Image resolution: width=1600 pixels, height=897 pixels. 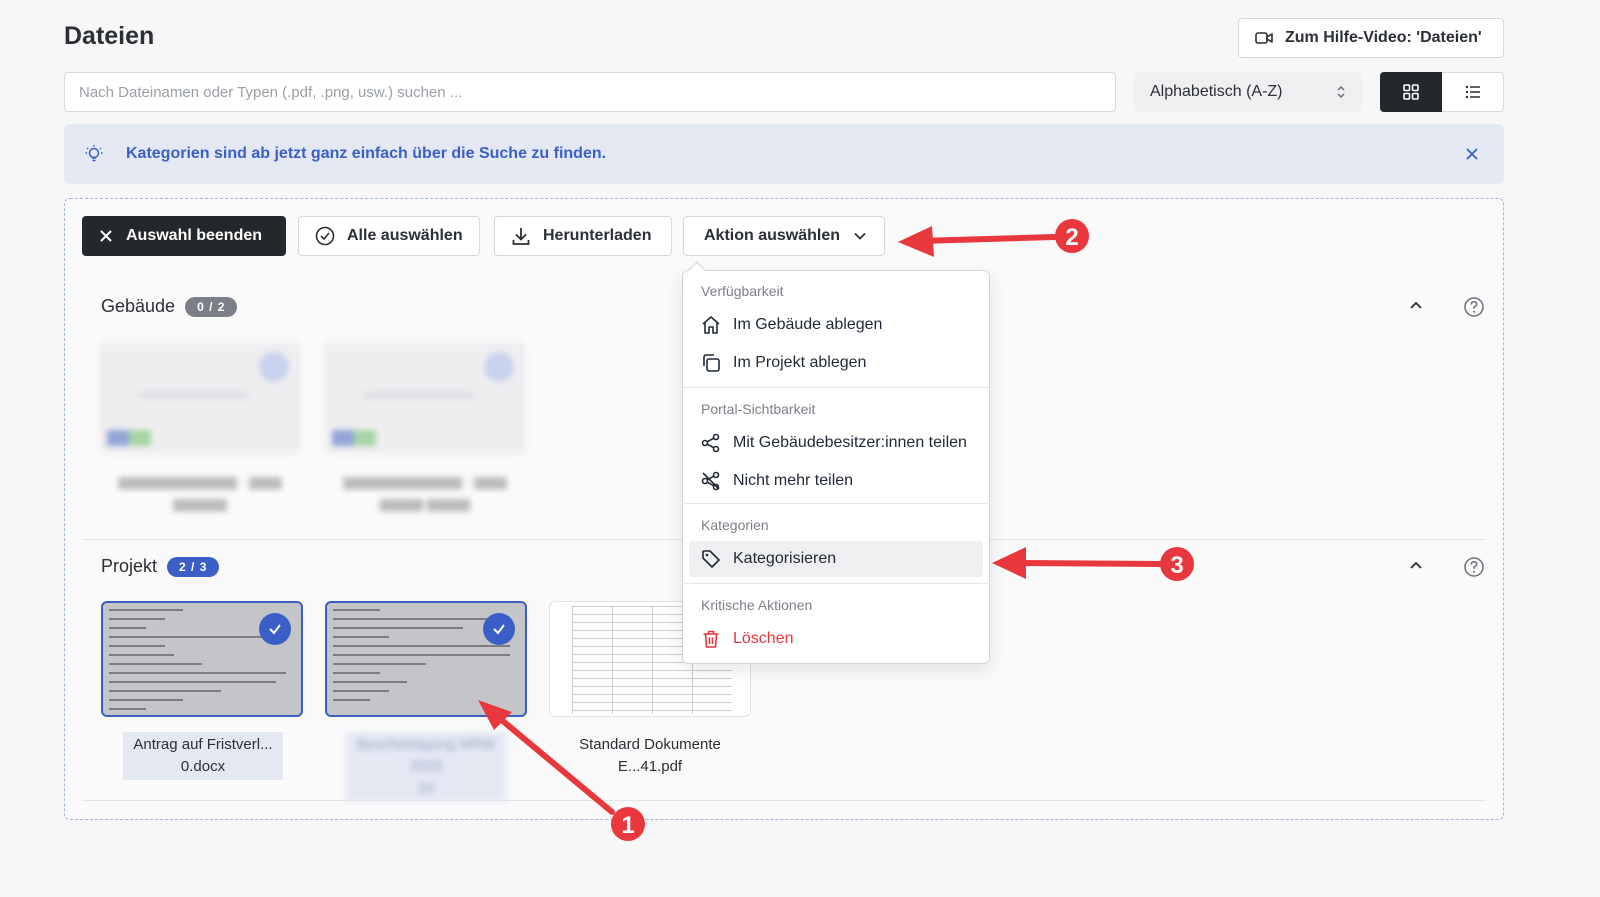 I want to click on menu-item-stop-sharing: Nicht mehr teilen, so click(x=836, y=481).